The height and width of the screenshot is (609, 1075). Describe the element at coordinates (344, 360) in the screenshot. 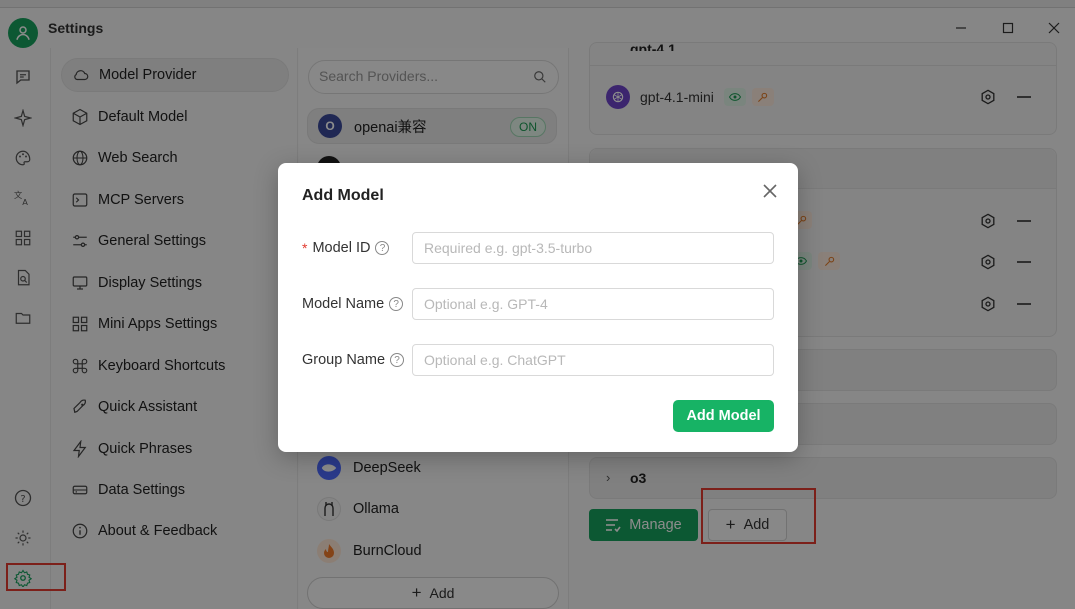

I see `field-label-text: Group Name` at that location.